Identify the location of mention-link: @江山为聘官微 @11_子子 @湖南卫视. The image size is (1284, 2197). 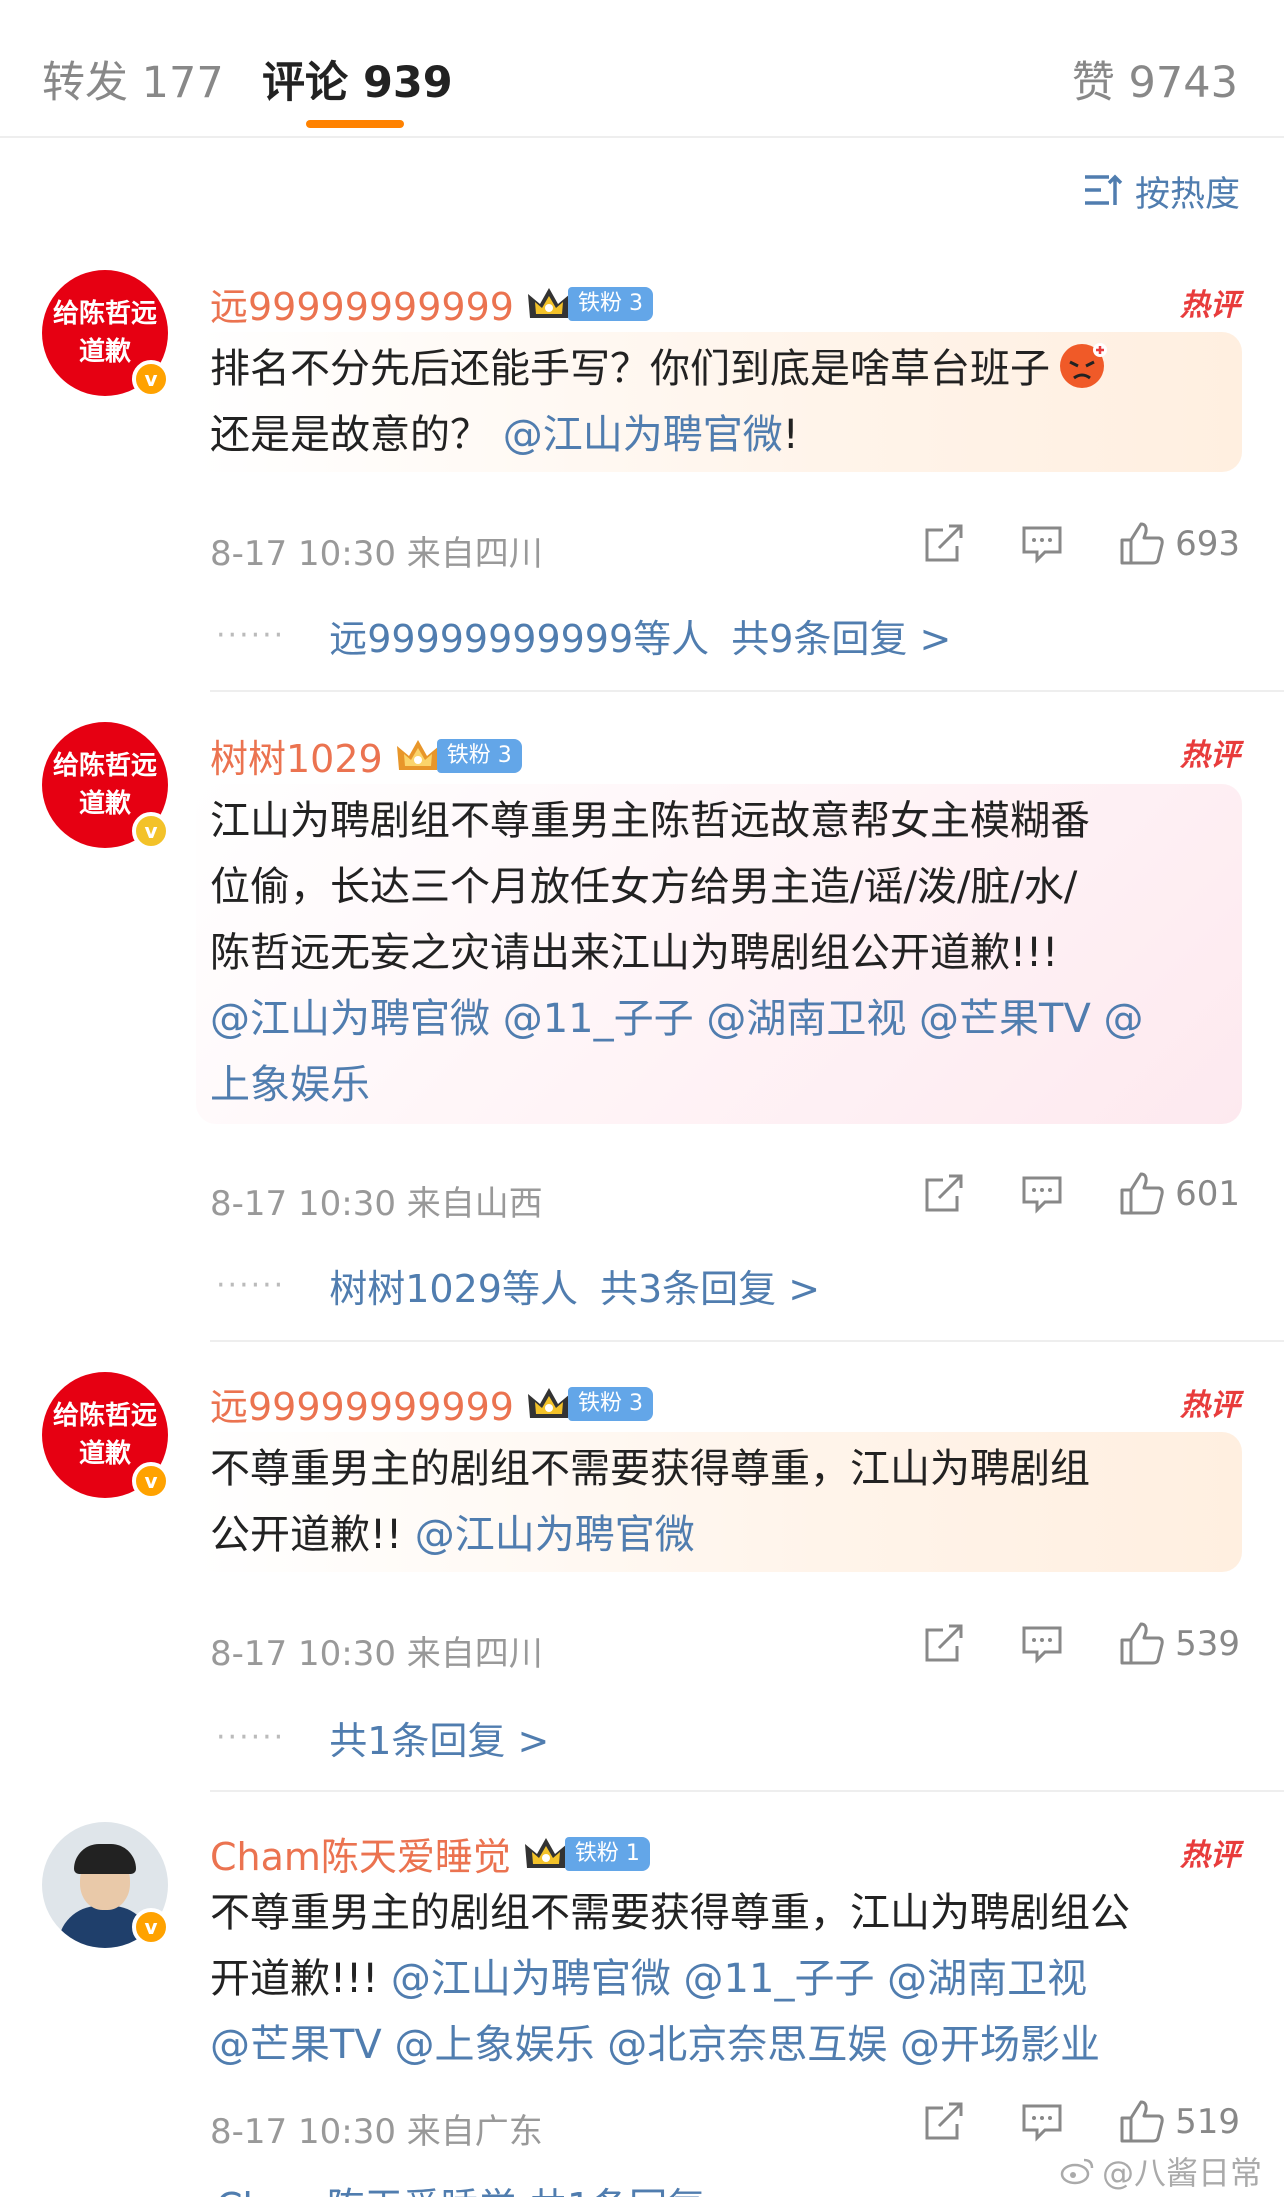
(739, 1979).